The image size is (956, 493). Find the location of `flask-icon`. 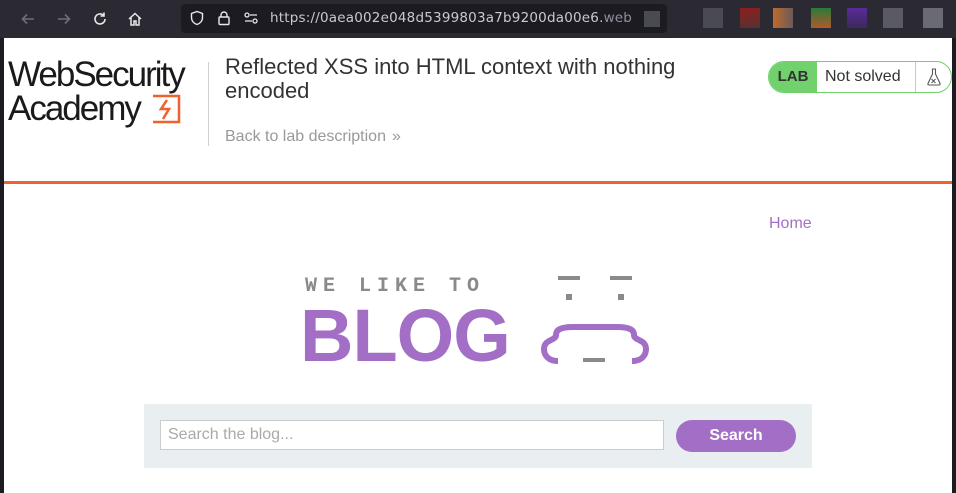

flask-icon is located at coordinates (933, 77).